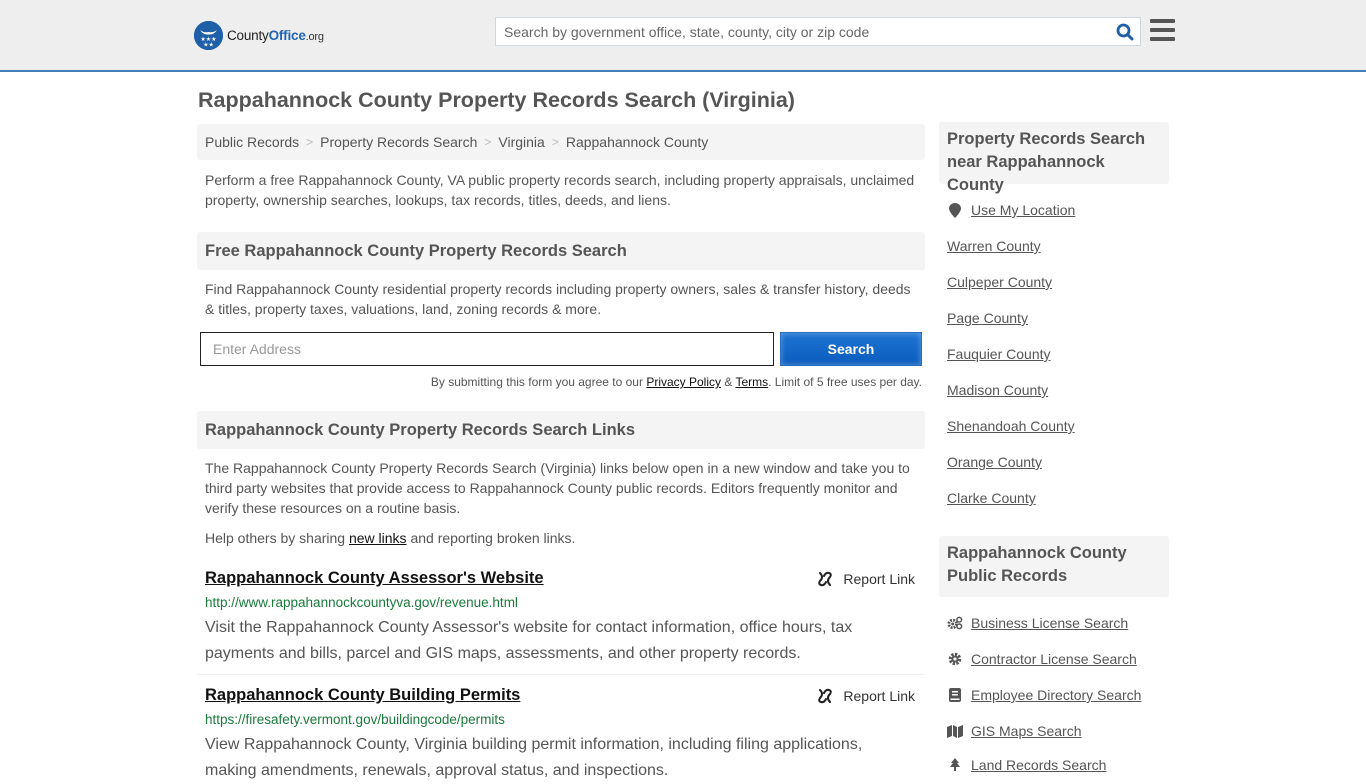 Image resolution: width=1366 pixels, height=784 pixels. What do you see at coordinates (991, 498) in the screenshot?
I see `nearby-county-link: Clarke County` at bounding box center [991, 498].